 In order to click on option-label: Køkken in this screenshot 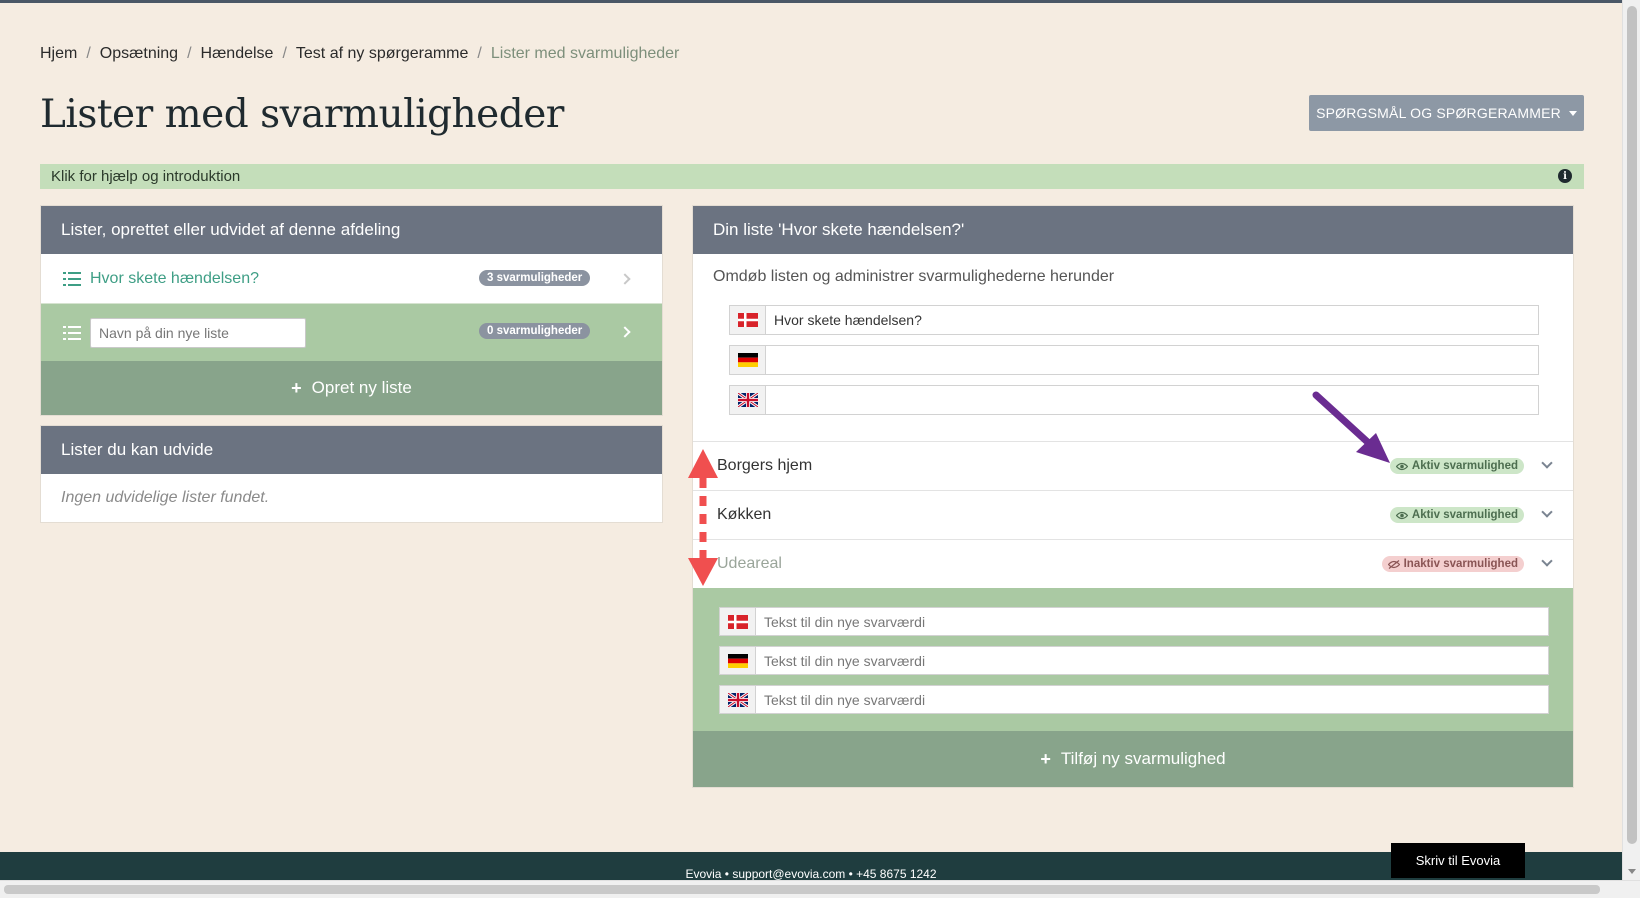, I will do `click(744, 514)`.